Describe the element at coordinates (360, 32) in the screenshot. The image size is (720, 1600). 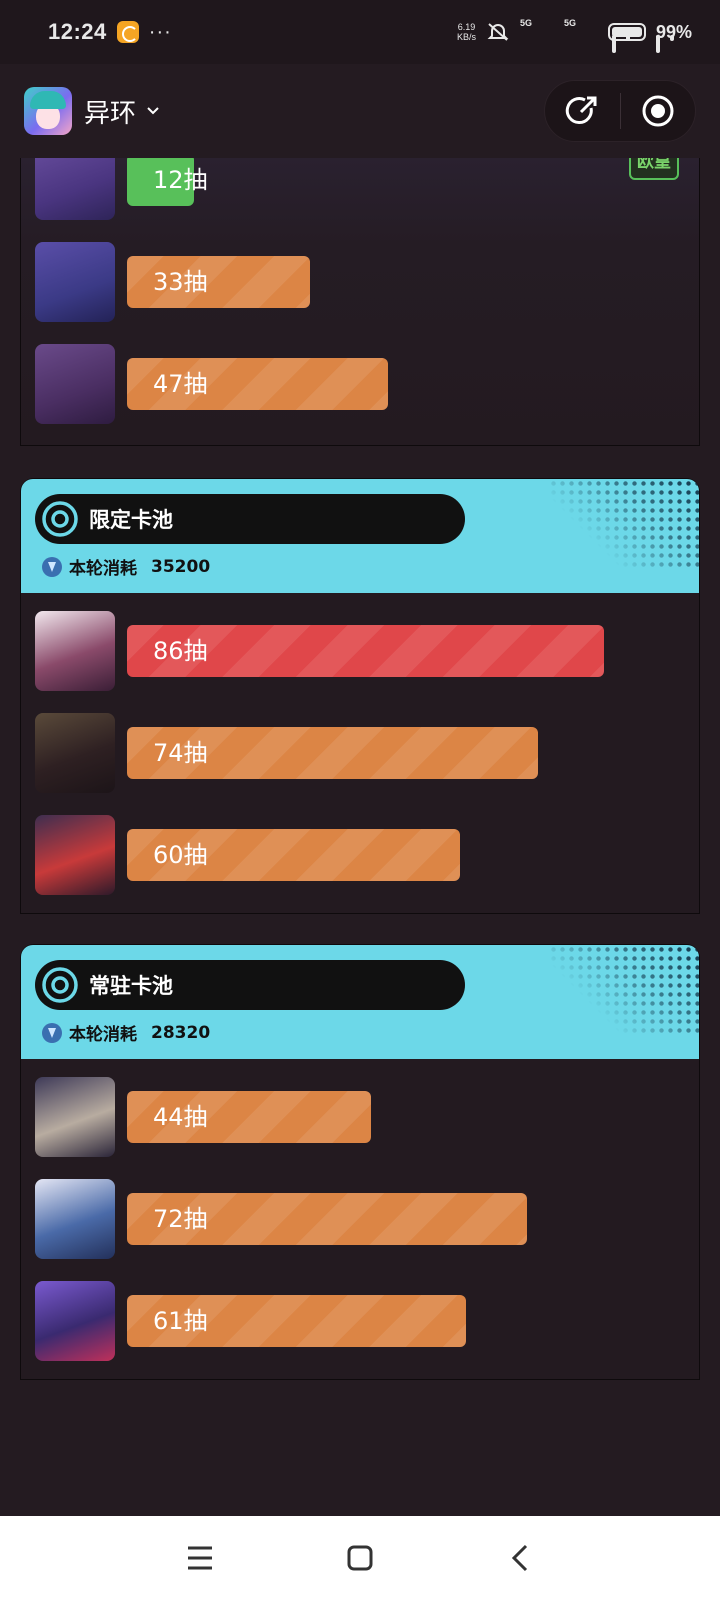
I see `status-bar: 12:24 ··· 6.19 KB/s 5G 5G 99%` at that location.